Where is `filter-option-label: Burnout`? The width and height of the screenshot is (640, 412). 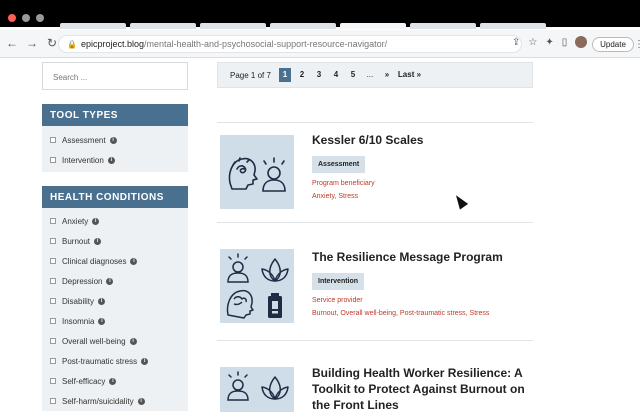
filter-option-label: Burnout is located at coordinates (76, 241).